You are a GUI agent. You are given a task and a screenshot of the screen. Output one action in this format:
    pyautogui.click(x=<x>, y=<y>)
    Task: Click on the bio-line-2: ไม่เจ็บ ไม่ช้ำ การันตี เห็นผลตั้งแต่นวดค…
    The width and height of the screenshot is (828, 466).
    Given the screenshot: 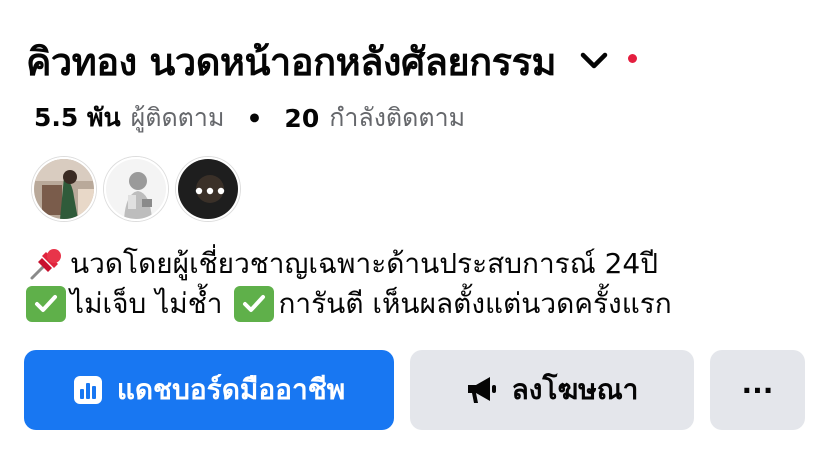 What is the action you would take?
    pyautogui.click(x=349, y=304)
    